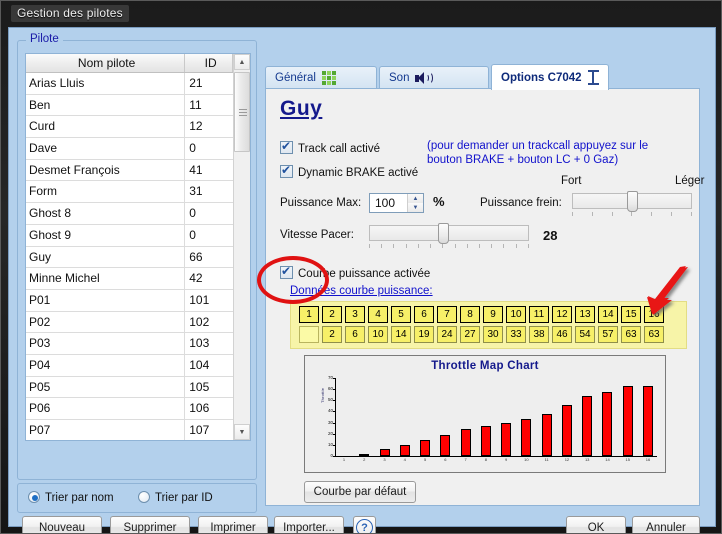  I want to click on curve-value-cell: 24, so click(447, 334).